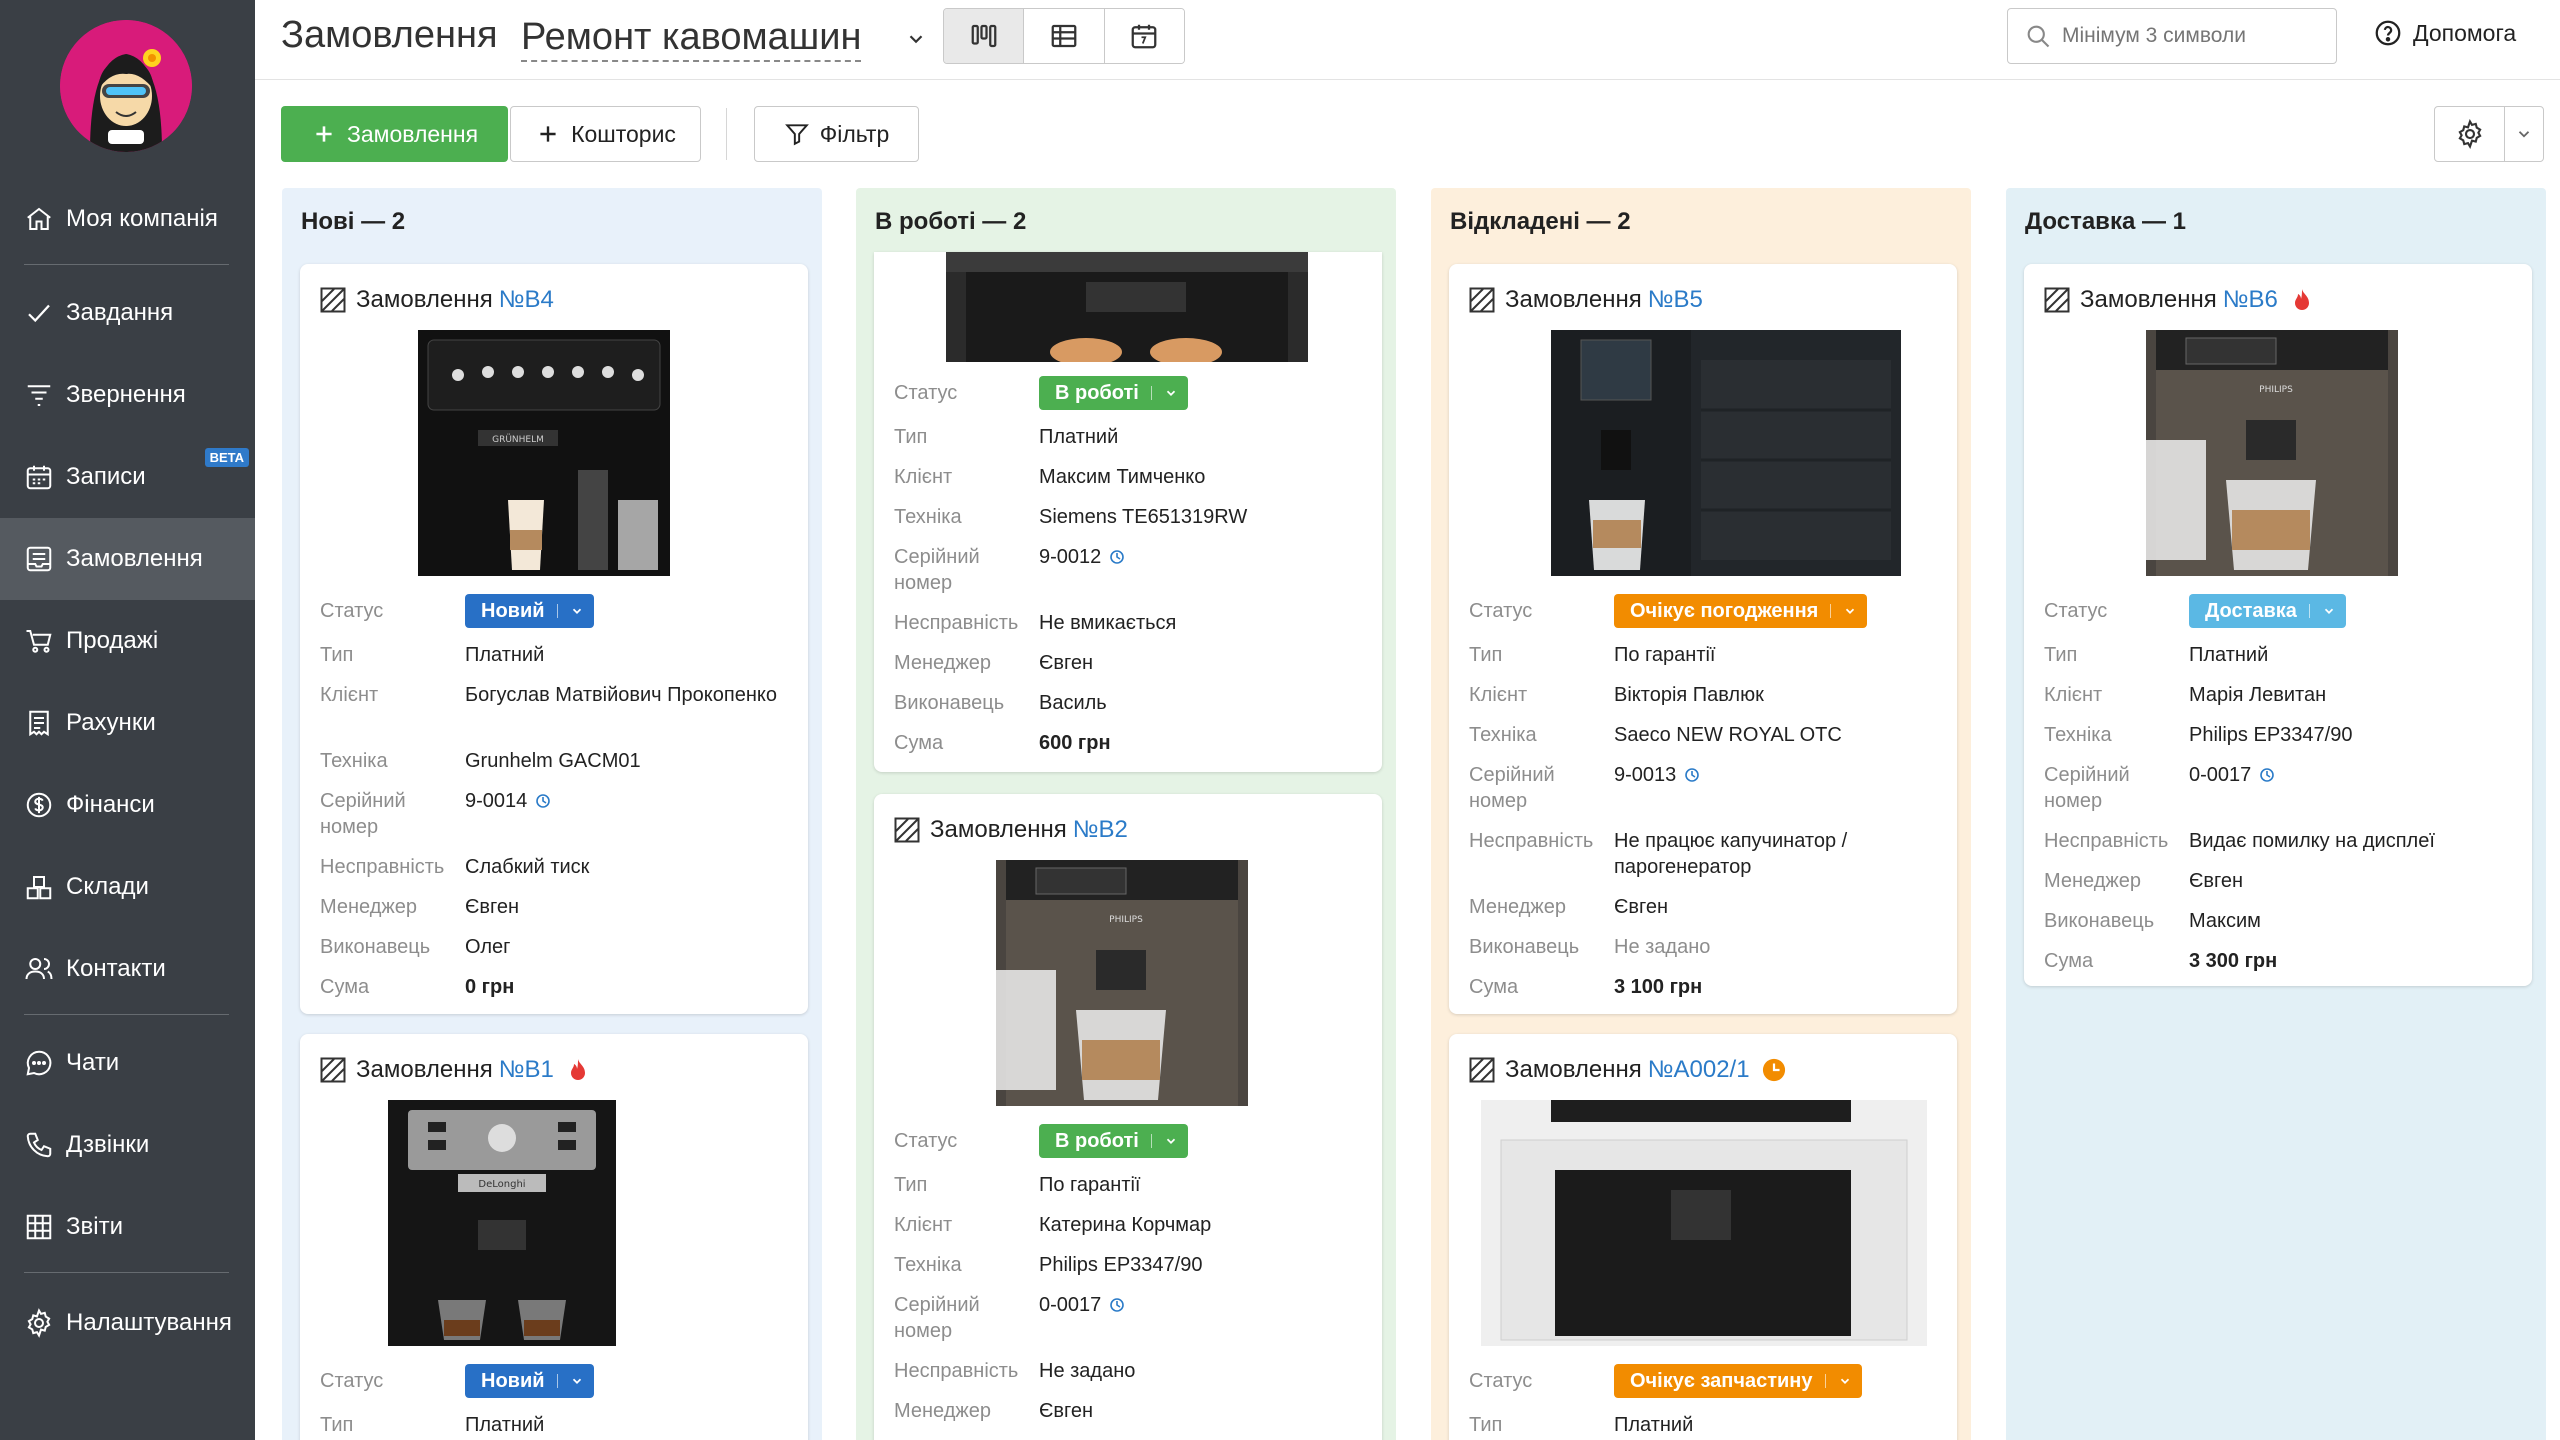 Image resolution: width=2560 pixels, height=1440 pixels. Describe the element at coordinates (127, 395) in the screenshot. I see `sidebar-item-requests: Звернення` at that location.